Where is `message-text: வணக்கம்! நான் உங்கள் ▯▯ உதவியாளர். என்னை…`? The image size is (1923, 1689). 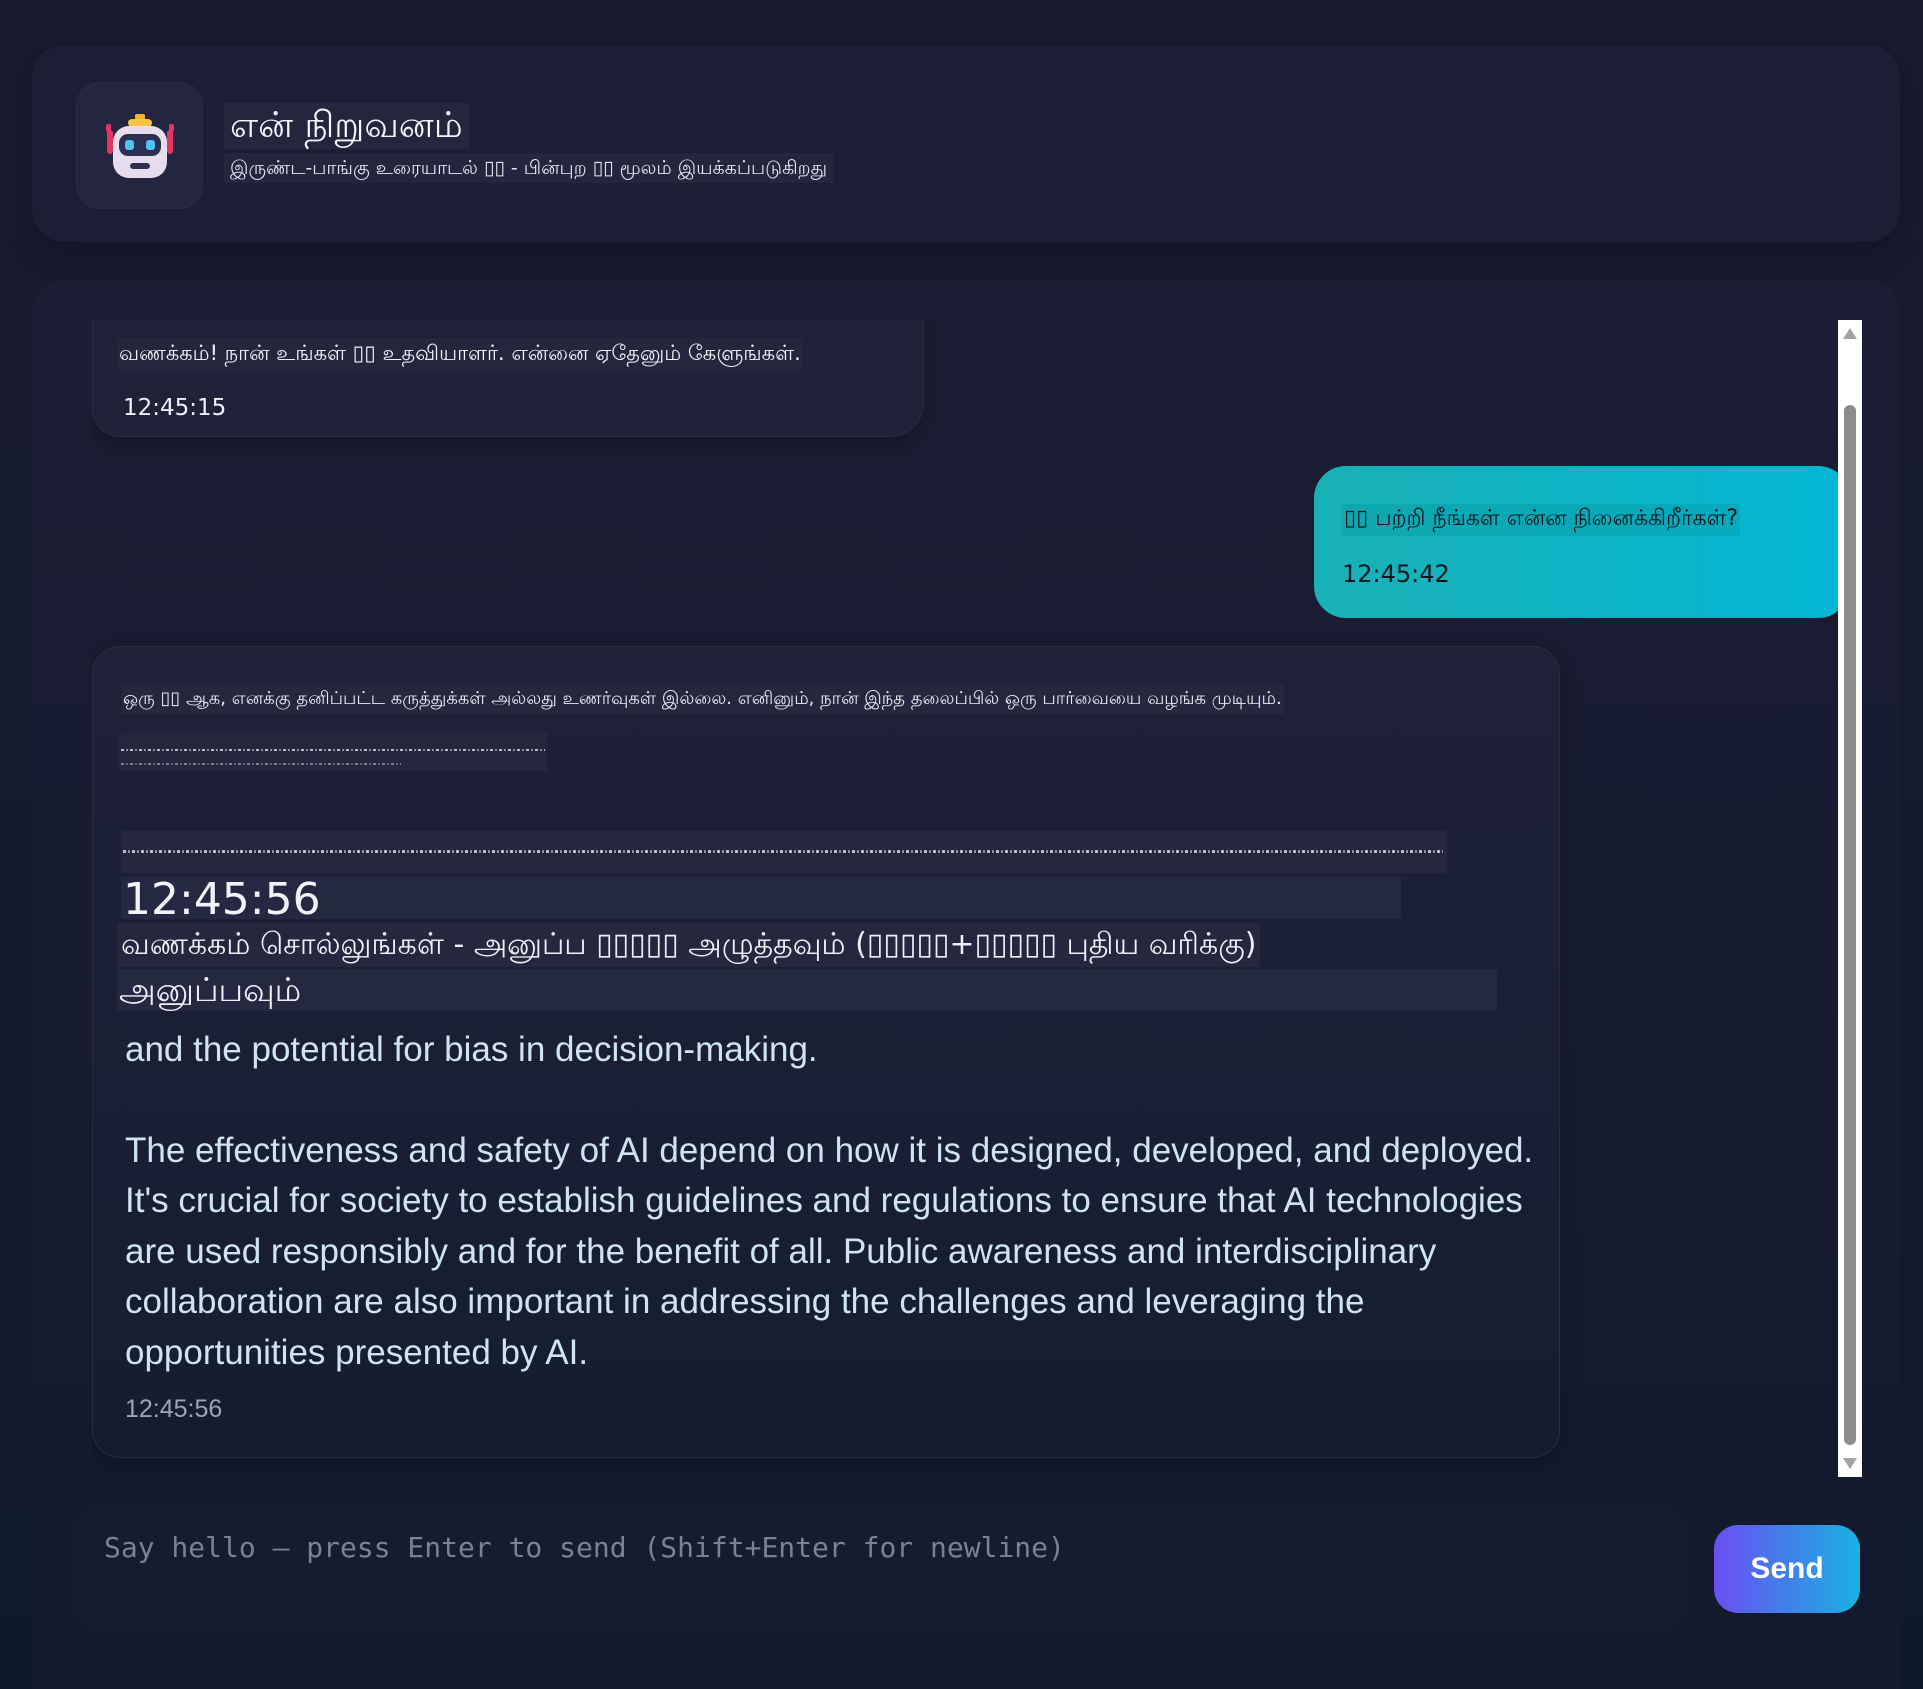
message-text: வணக்கம்! நான் உங்கள் ▯▯ உதவியாளர். என்னை… is located at coordinates (460, 354).